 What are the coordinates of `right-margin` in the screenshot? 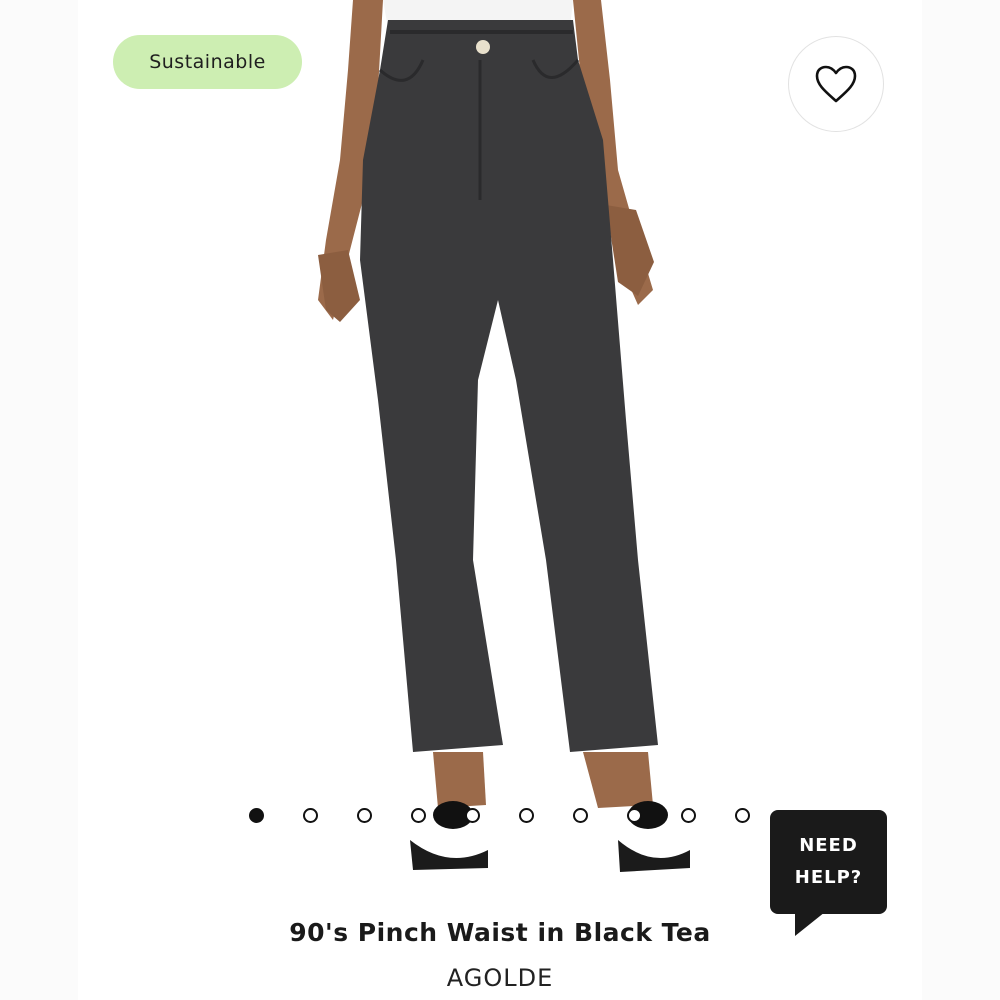 It's located at (961, 500).